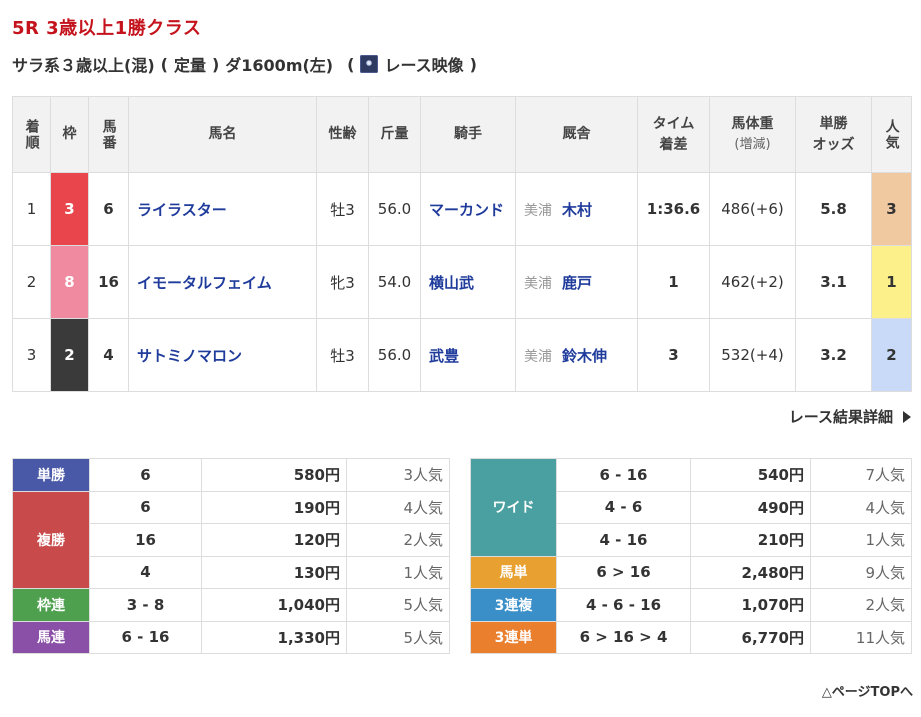  I want to click on carried-weight: 56.0, so click(394, 355).